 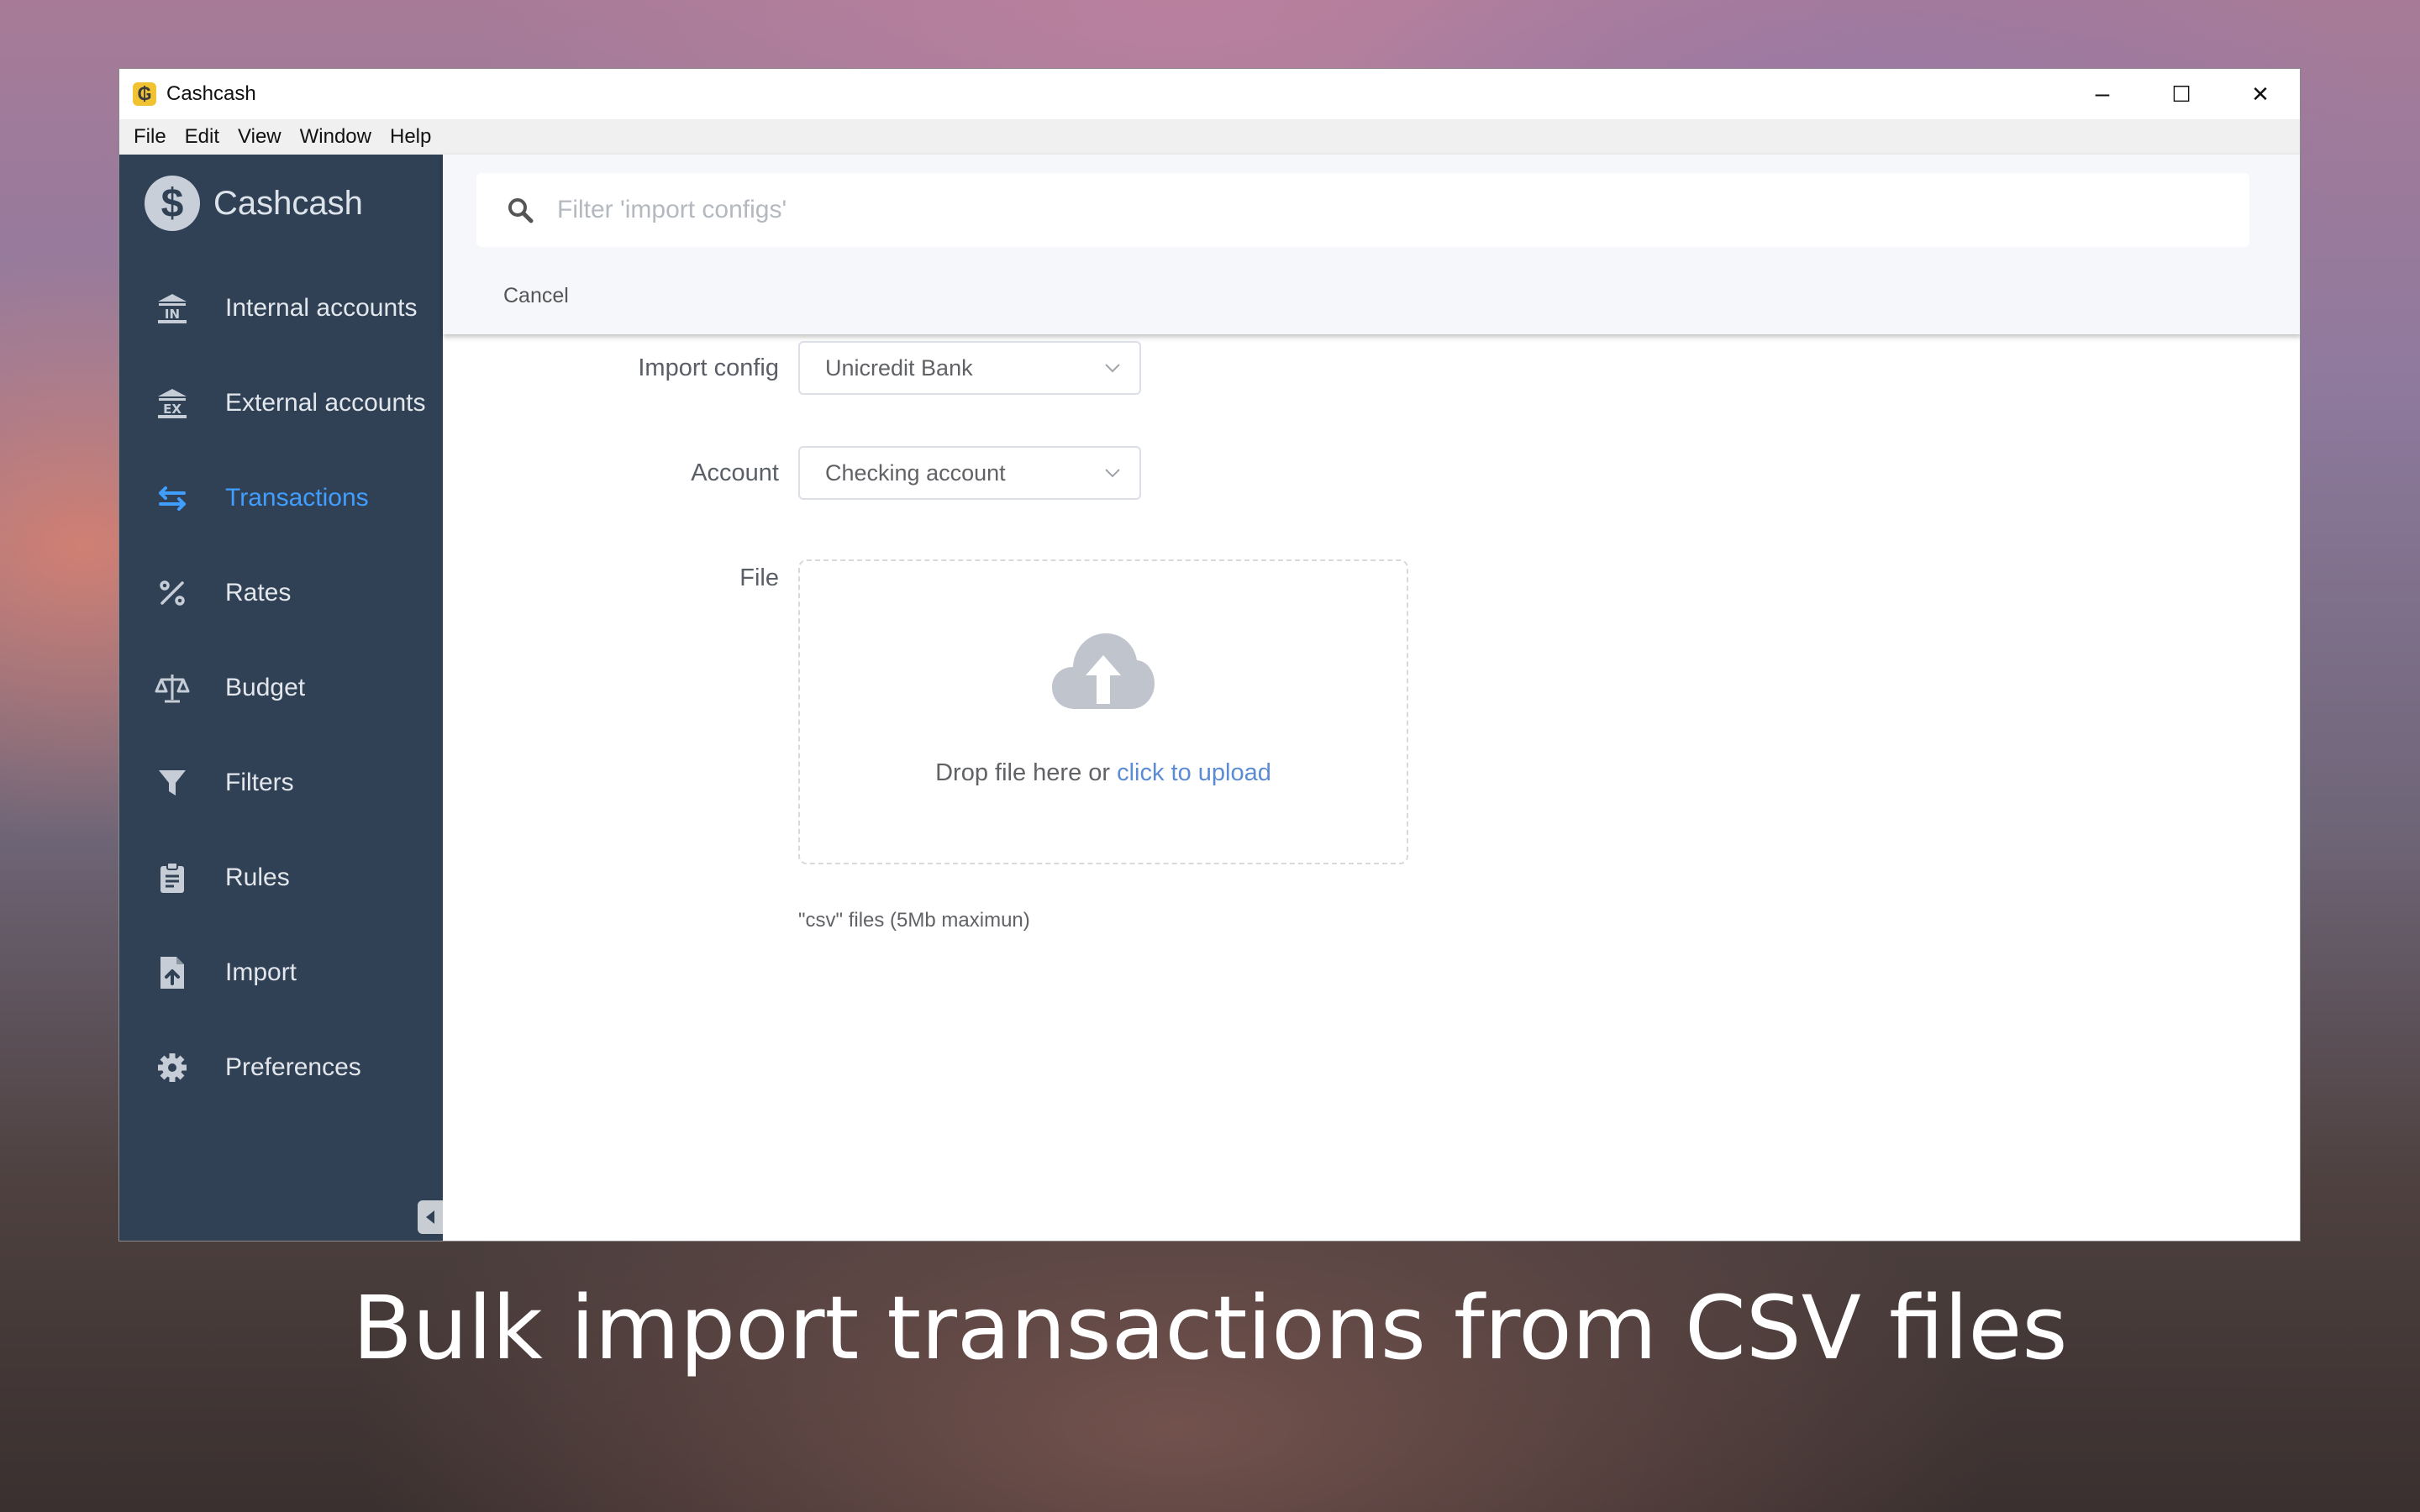 I want to click on bank-in-icon: IN, so click(x=172, y=308).